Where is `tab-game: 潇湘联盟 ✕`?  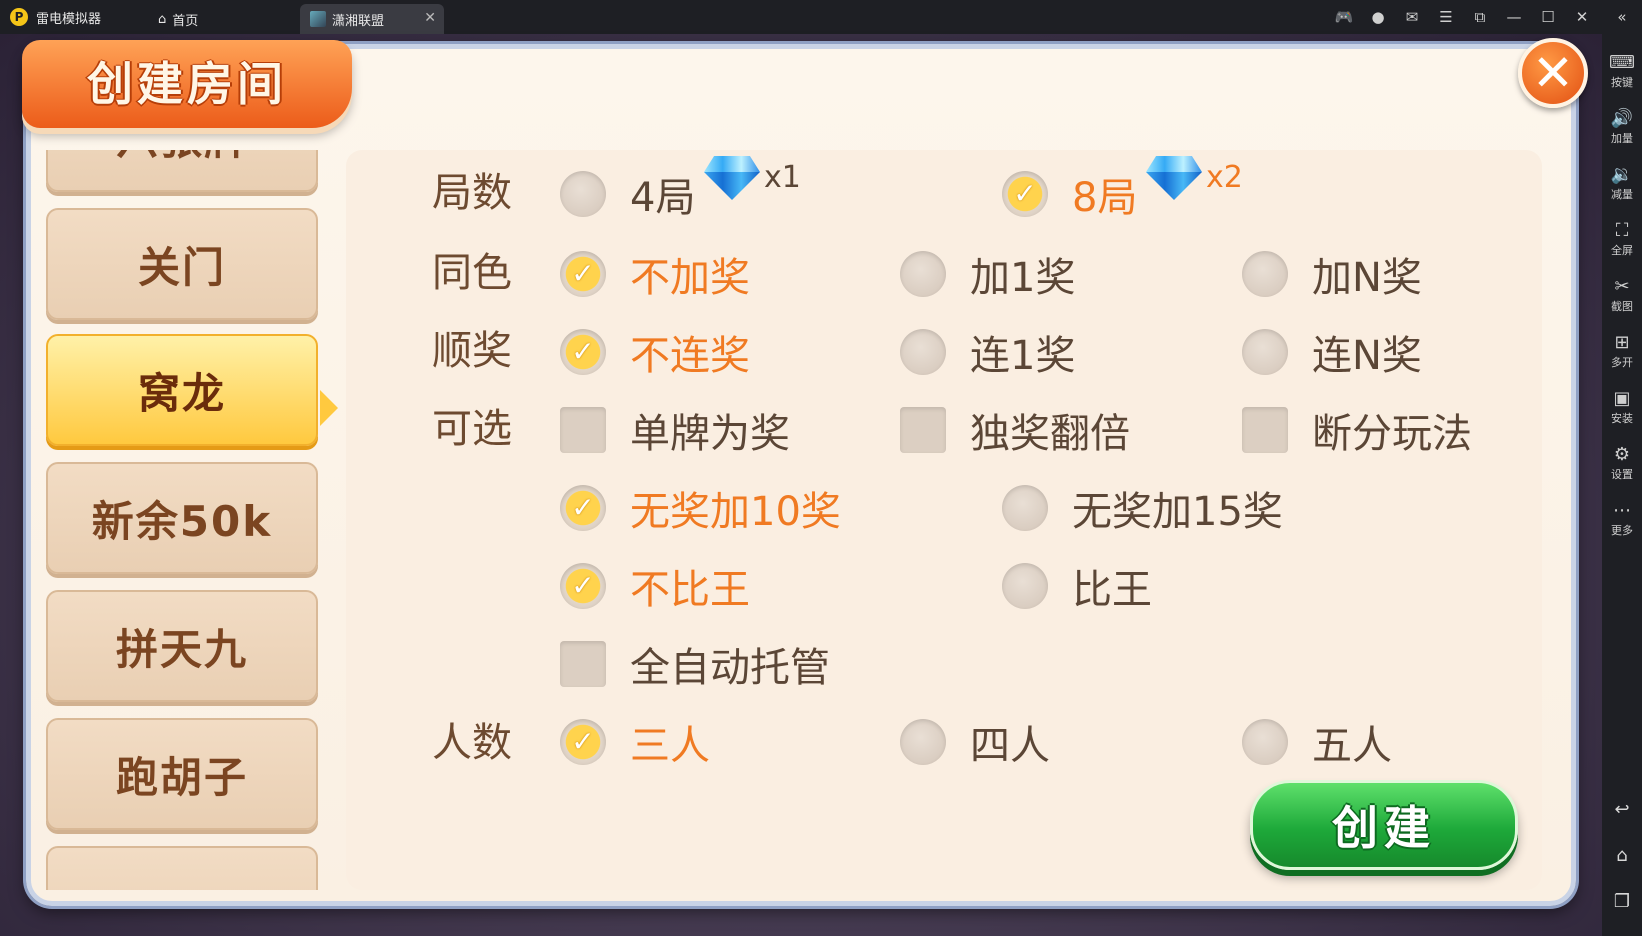 tab-game: 潇湘联盟 ✕ is located at coordinates (372, 19).